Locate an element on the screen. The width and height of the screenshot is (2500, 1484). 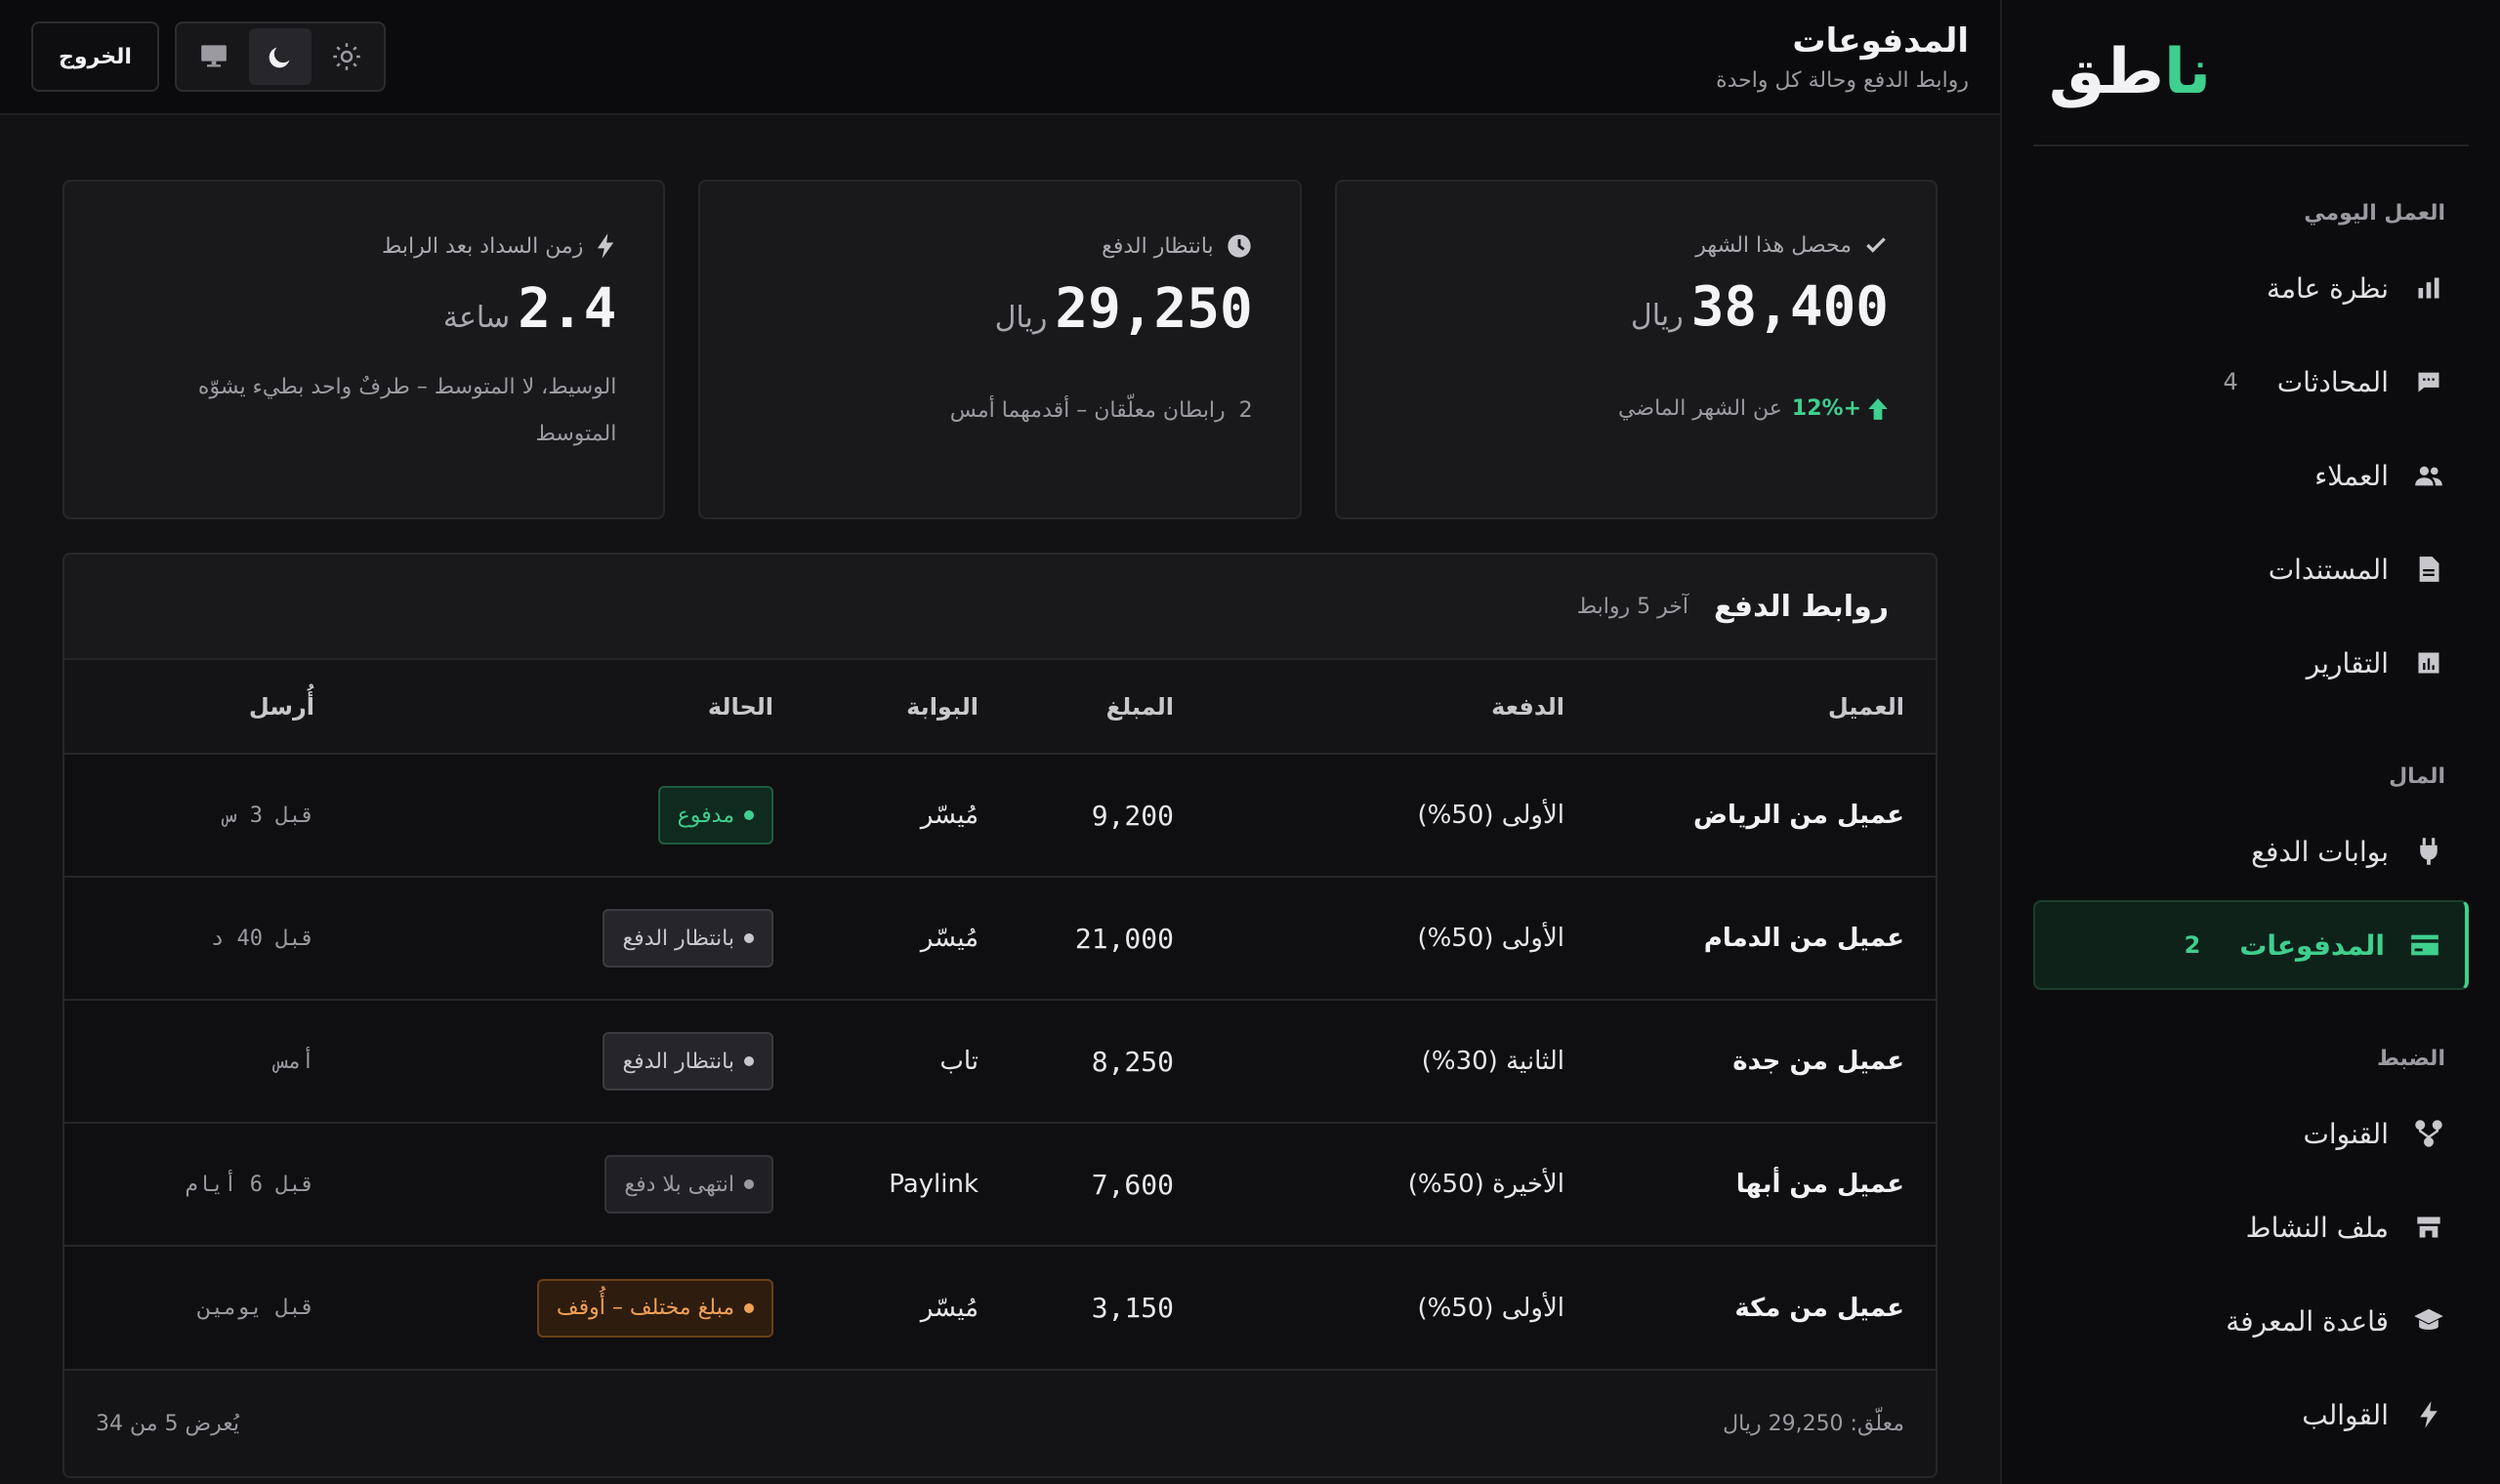
card-icon is located at coordinates (2424, 945).